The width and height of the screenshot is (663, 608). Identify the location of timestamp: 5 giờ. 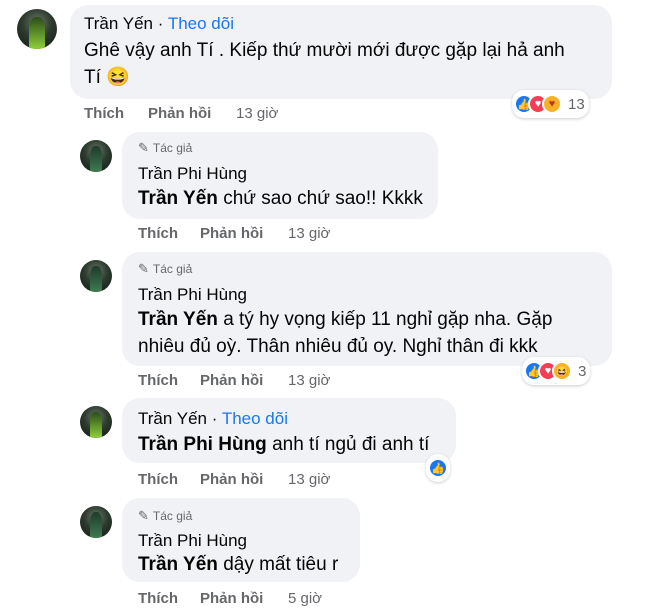
(305, 598).